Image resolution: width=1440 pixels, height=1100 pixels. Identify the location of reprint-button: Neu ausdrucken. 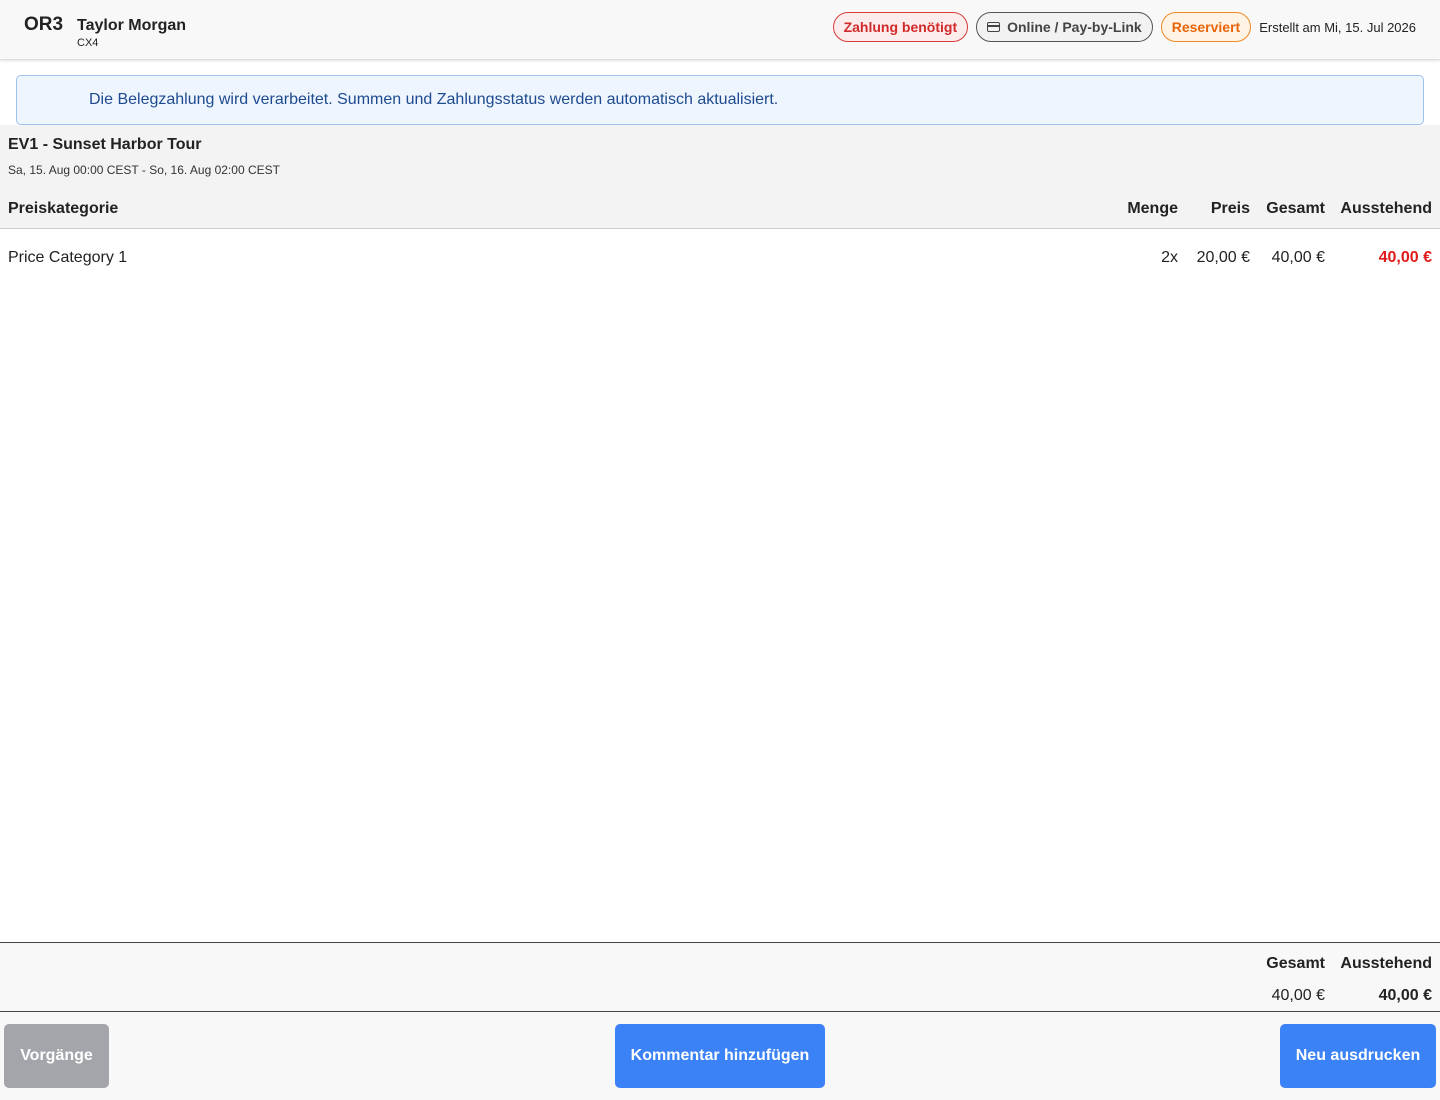
(1358, 1056).